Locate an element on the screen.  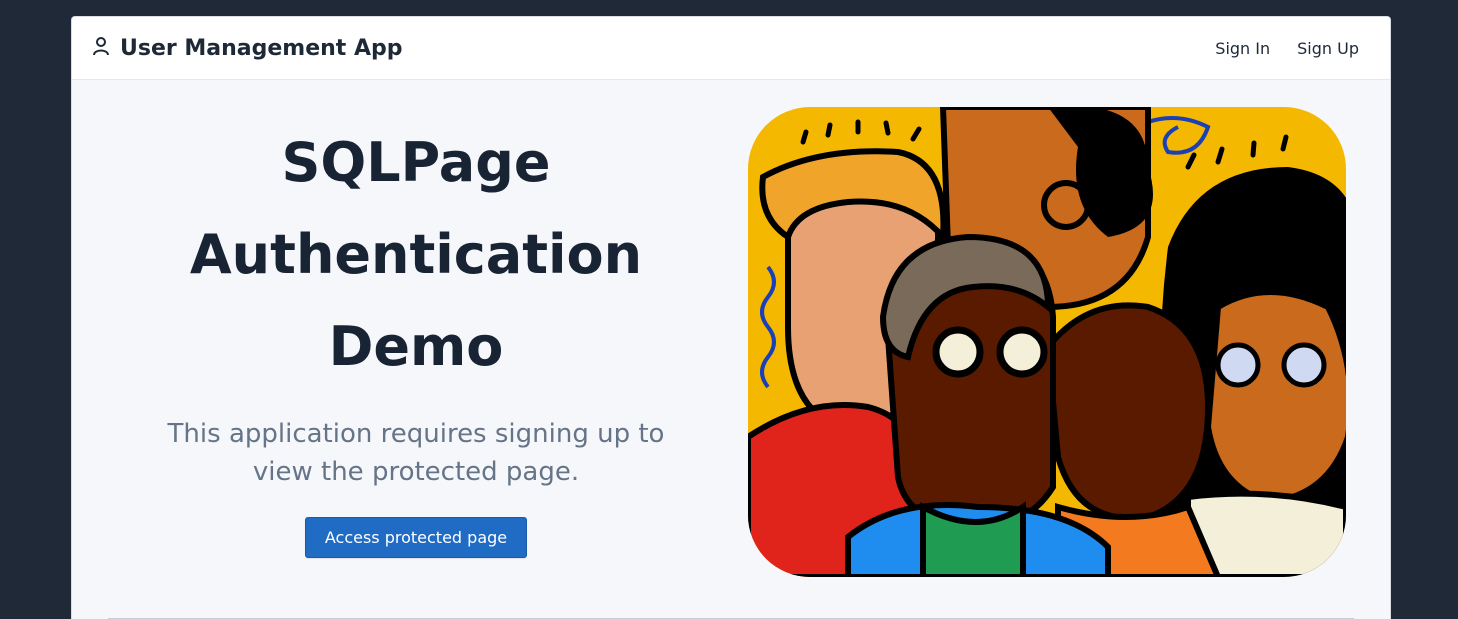
navbar: User Management App Sign In Sign Up is located at coordinates (731, 48).